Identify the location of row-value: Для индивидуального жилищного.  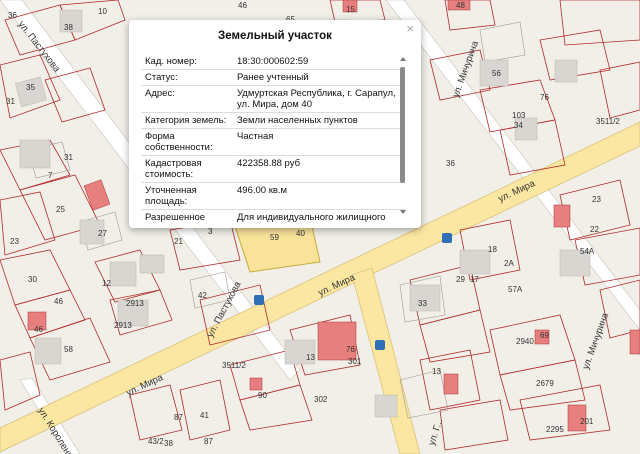
(311, 217).